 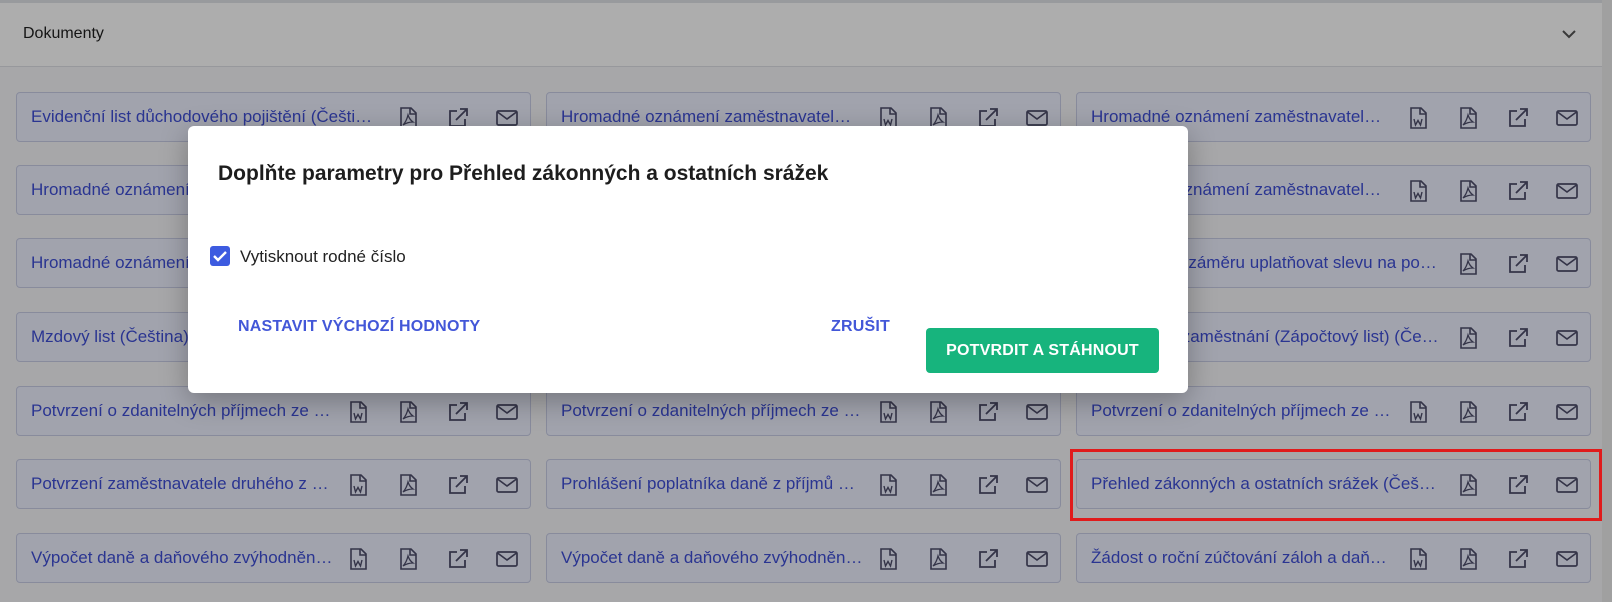 I want to click on checkbox-label: Vytisknout rodné číslo, so click(x=323, y=256).